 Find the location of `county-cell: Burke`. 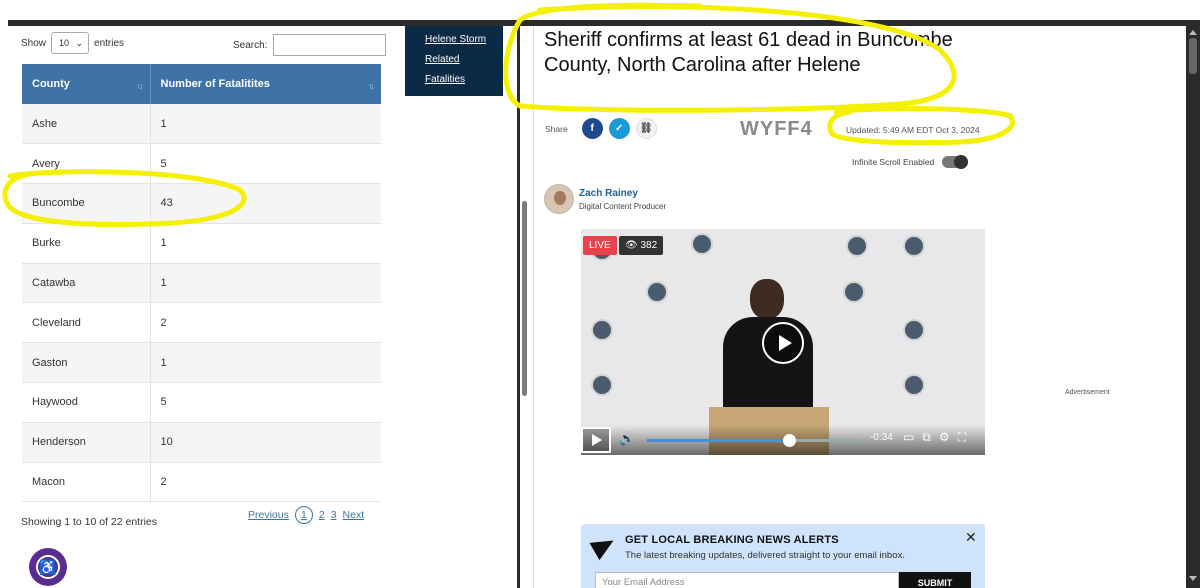

county-cell: Burke is located at coordinates (86, 243).